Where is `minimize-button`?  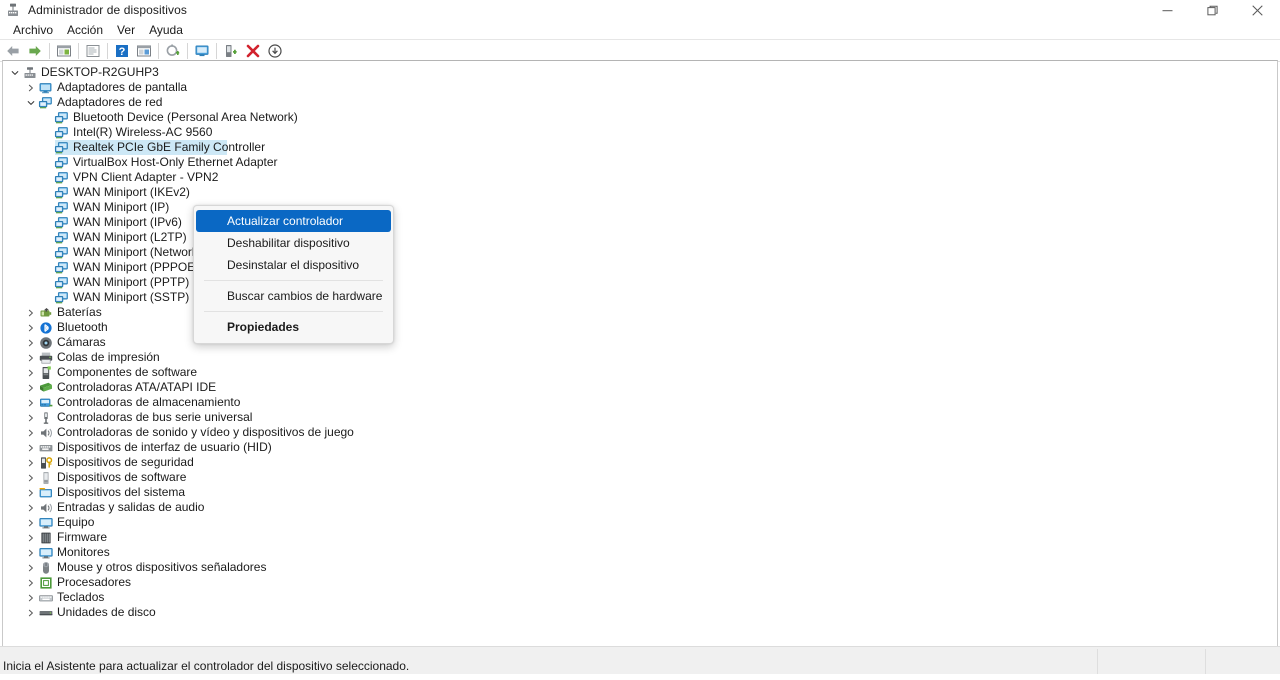
minimize-button is located at coordinates (1167, 10).